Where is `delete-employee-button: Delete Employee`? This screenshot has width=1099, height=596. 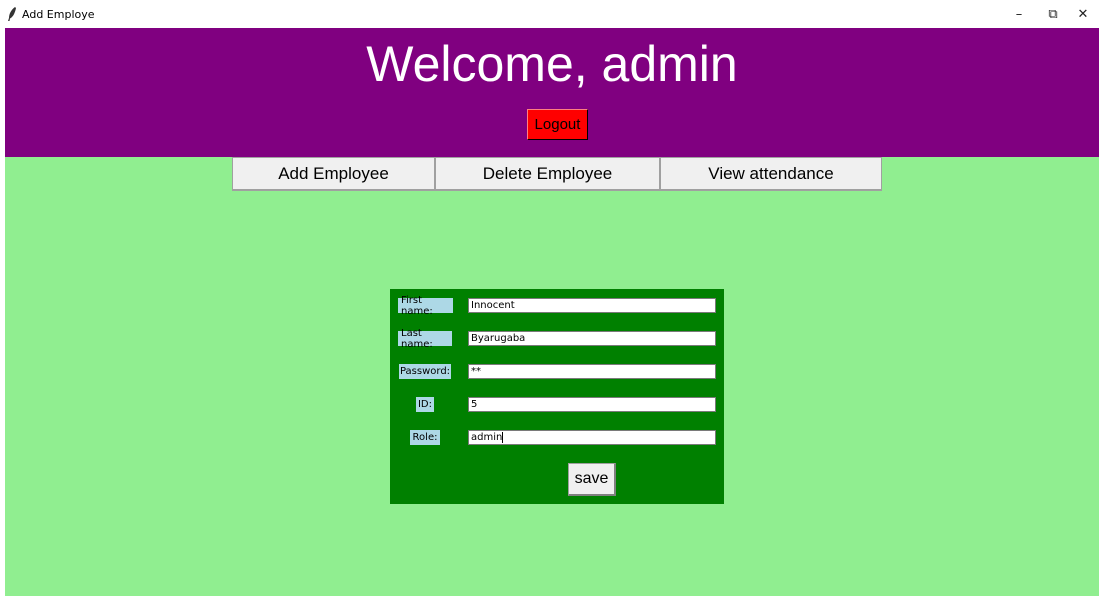
delete-employee-button: Delete Employee is located at coordinates (547, 174).